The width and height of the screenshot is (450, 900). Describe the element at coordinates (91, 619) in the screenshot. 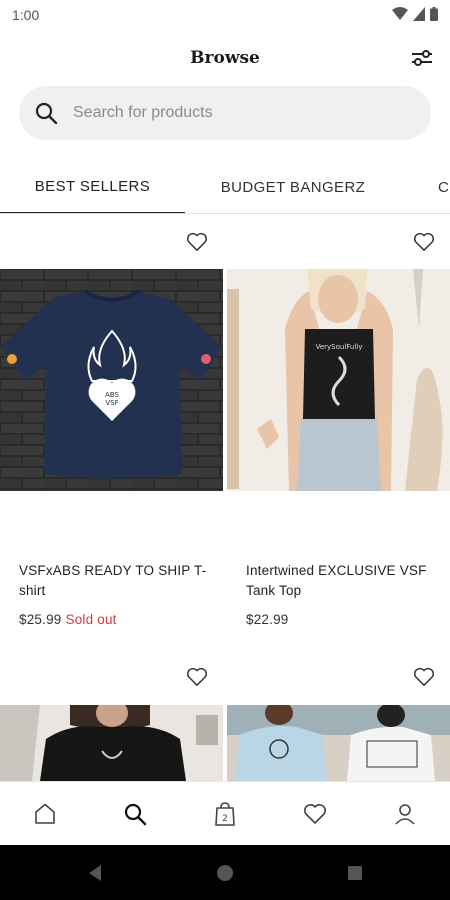

I see `sold-out-label: Sold out` at that location.